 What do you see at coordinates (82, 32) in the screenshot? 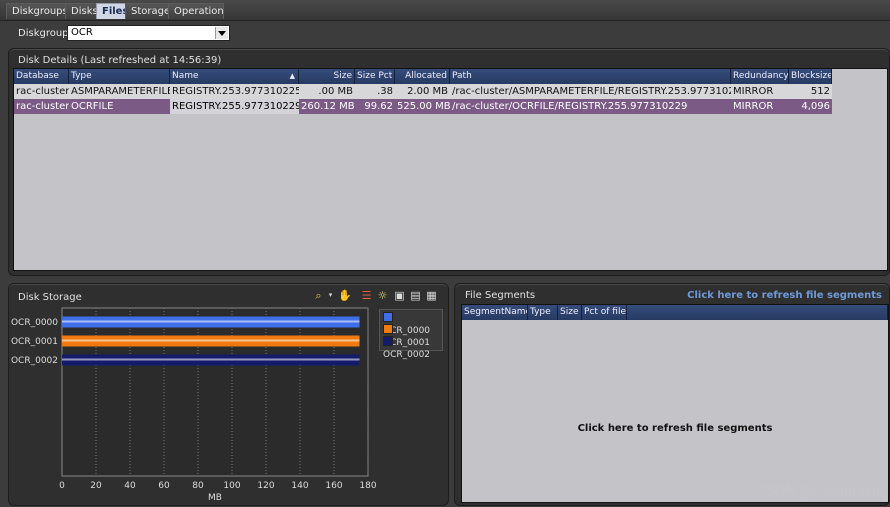
I see `diskgroup-value: OCR` at bounding box center [82, 32].